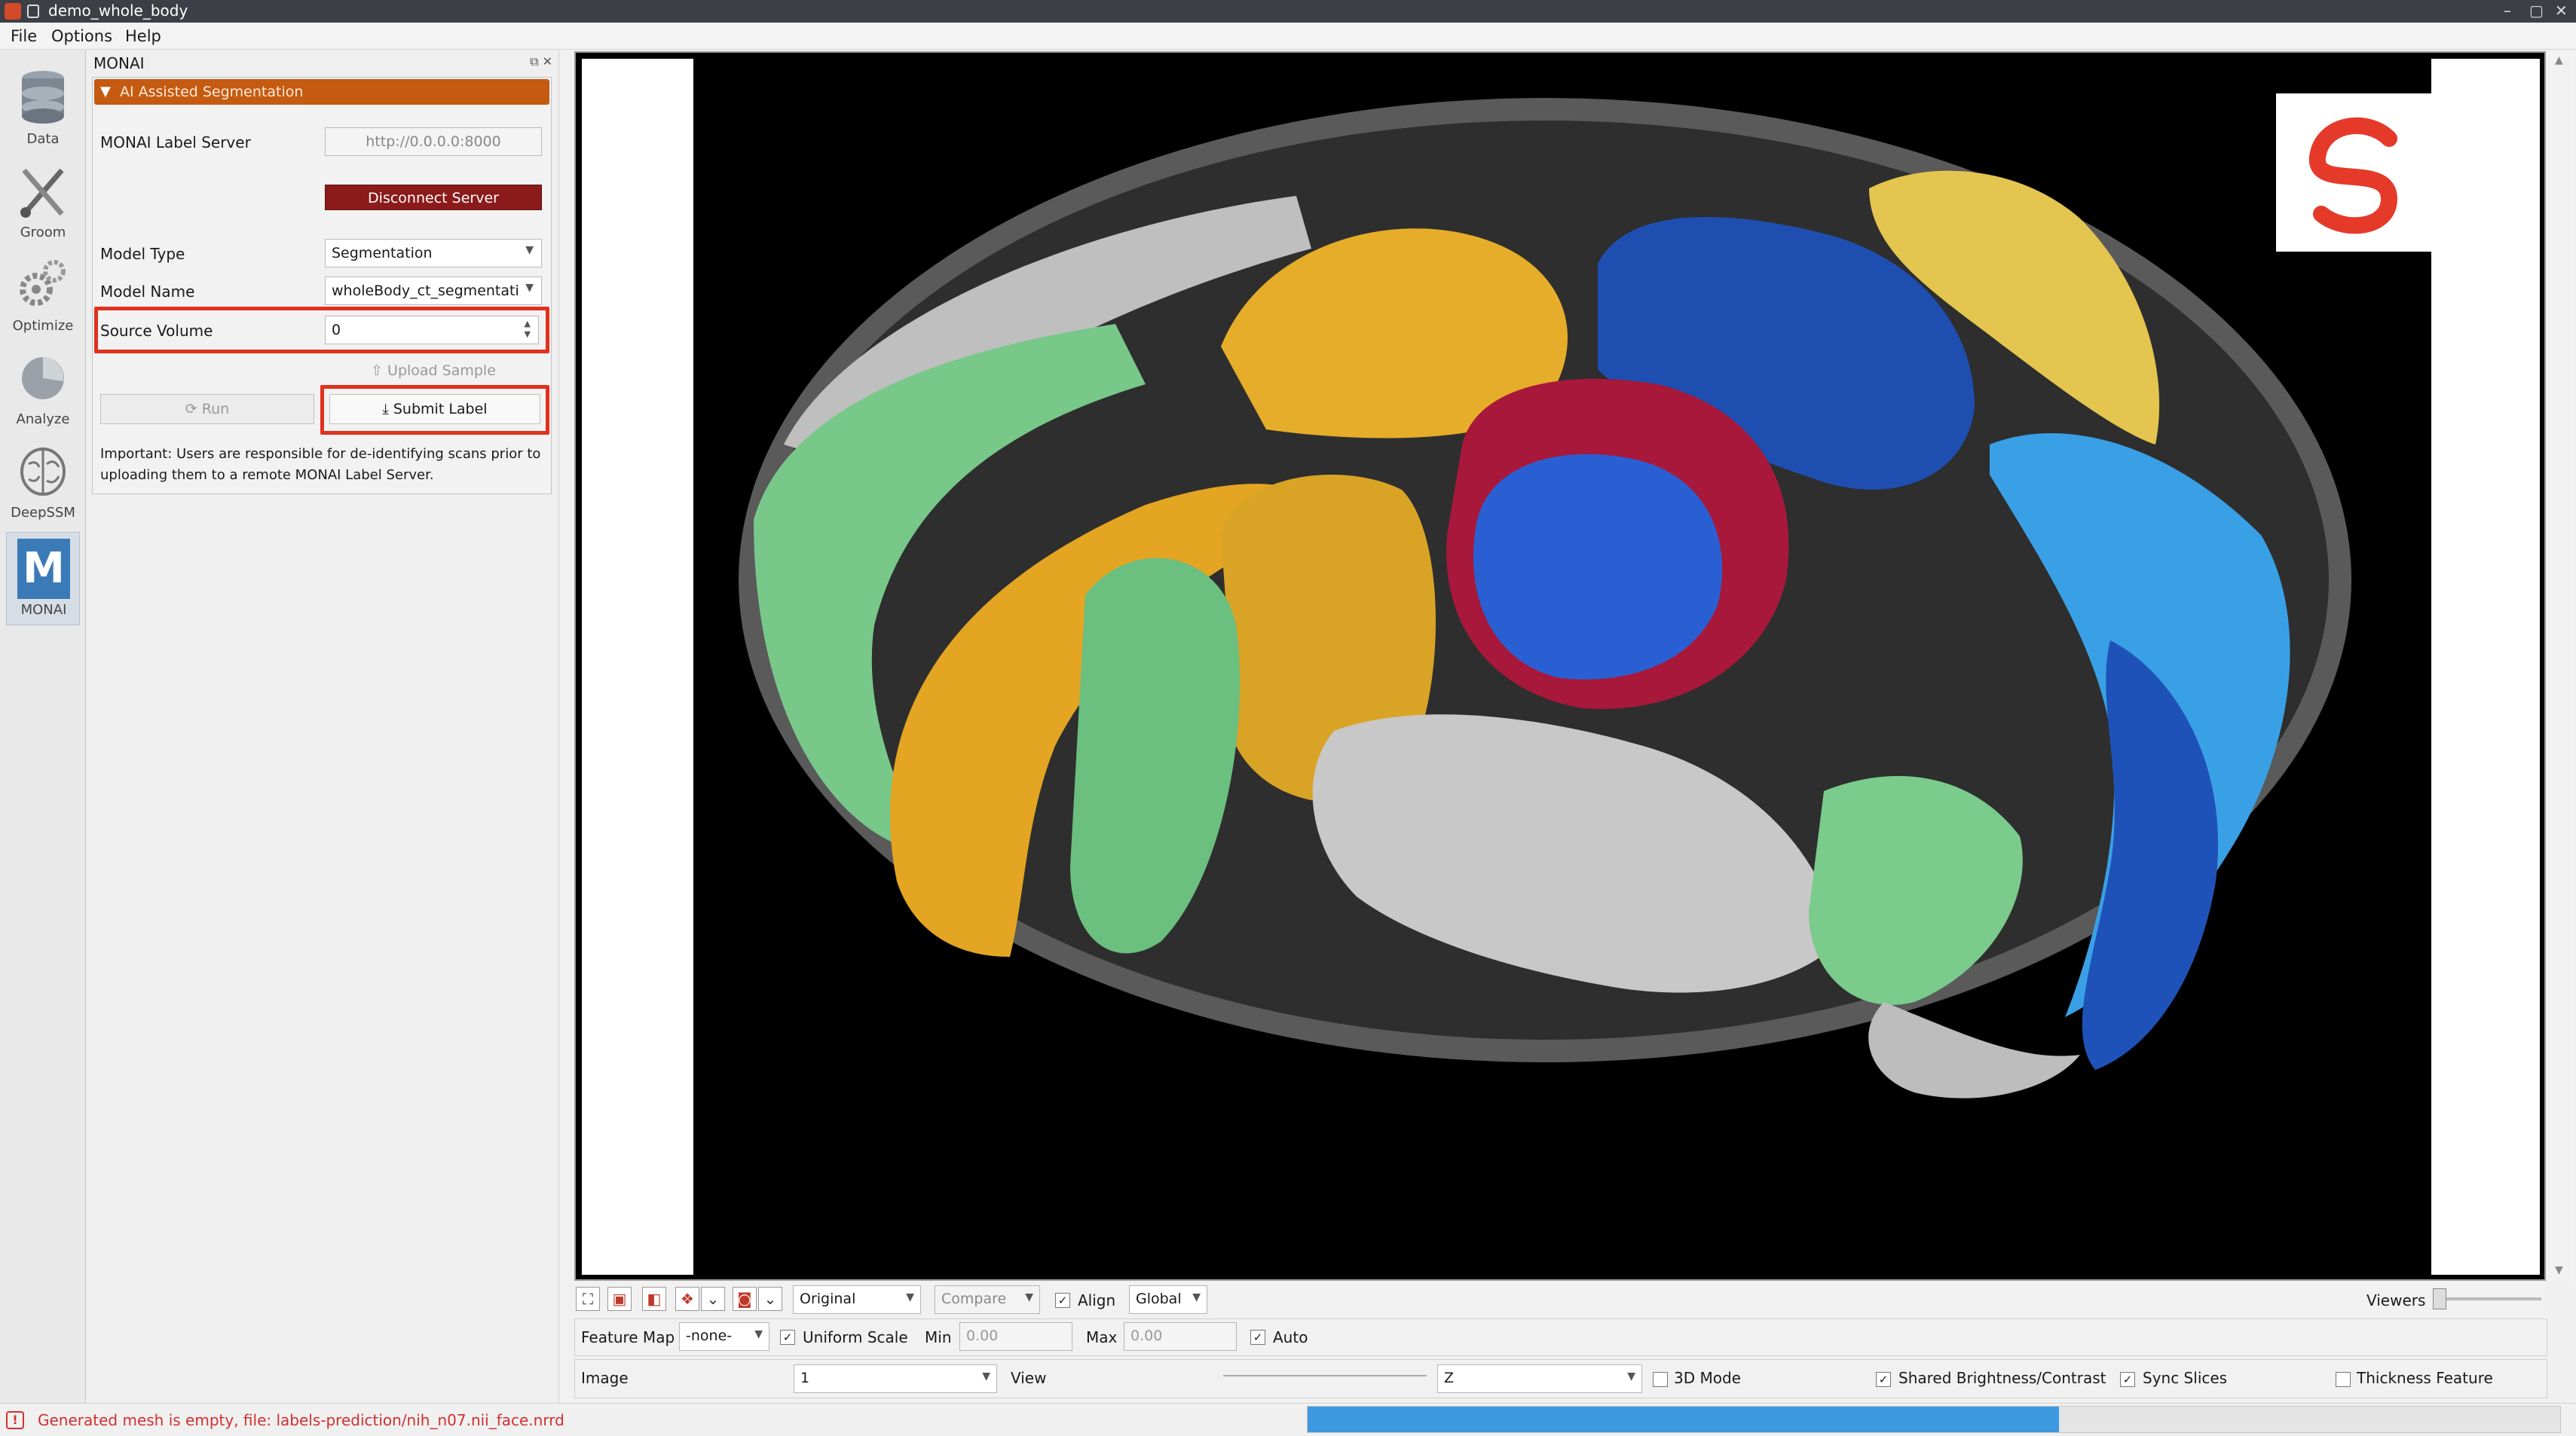 The image size is (2576, 1436). What do you see at coordinates (105, 91) in the screenshot?
I see `collapse-triangle-icon: ▼` at bounding box center [105, 91].